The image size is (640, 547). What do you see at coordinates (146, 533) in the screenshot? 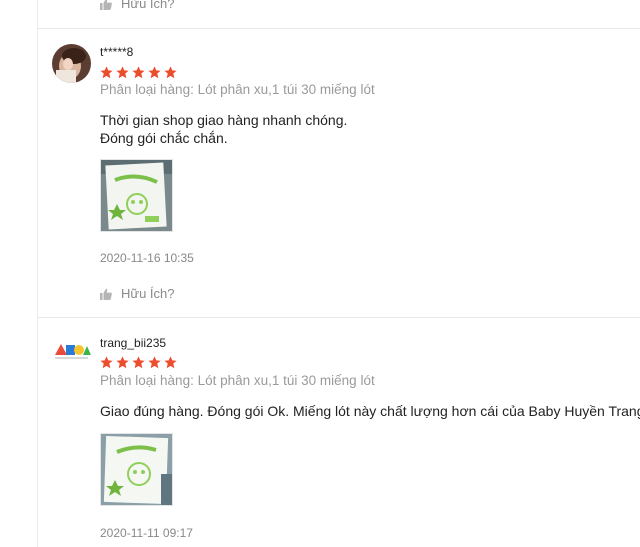
I see `review-date: 2020-11-11 09:17` at bounding box center [146, 533].